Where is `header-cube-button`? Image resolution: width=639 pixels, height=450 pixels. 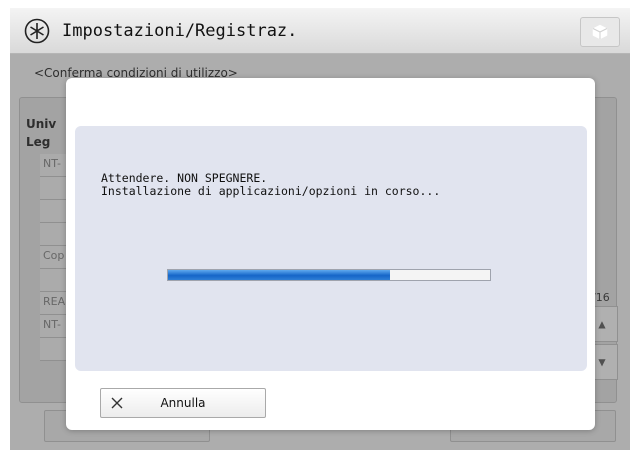
header-cube-button is located at coordinates (600, 32).